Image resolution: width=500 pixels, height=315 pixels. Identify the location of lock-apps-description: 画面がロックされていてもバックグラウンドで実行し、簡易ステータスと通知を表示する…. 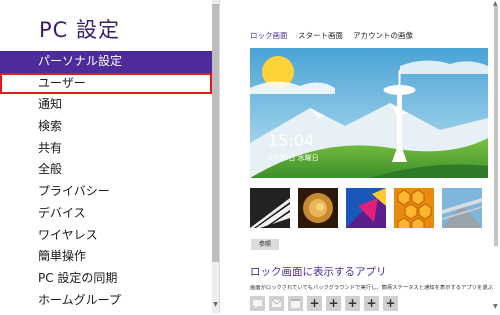
(371, 288).